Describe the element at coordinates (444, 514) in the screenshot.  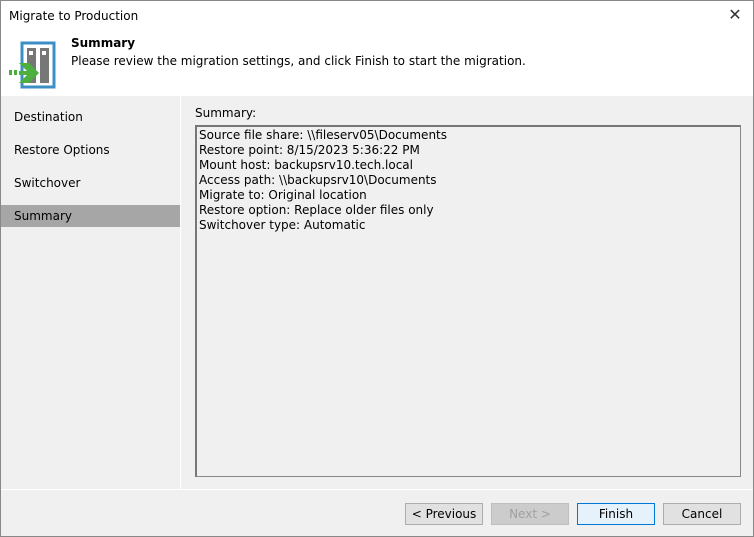
I see `previous-button: < Previous` at that location.